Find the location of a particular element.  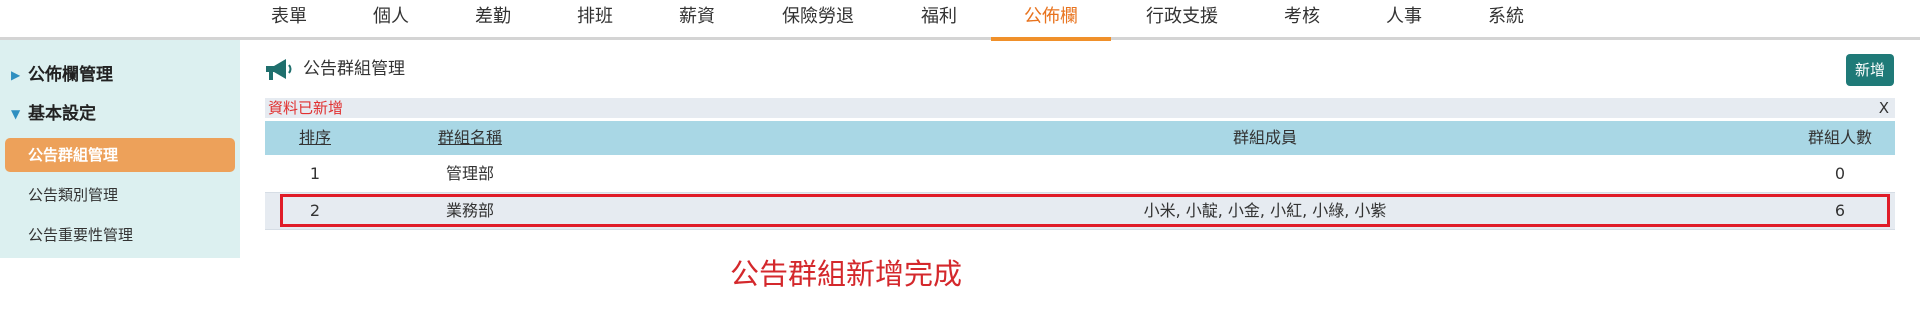

sidebar: ▶ 公佈欄管理 ▼ 基本設定 公告群組管理 公告類別管理 公告重要性管理 is located at coordinates (120, 149).